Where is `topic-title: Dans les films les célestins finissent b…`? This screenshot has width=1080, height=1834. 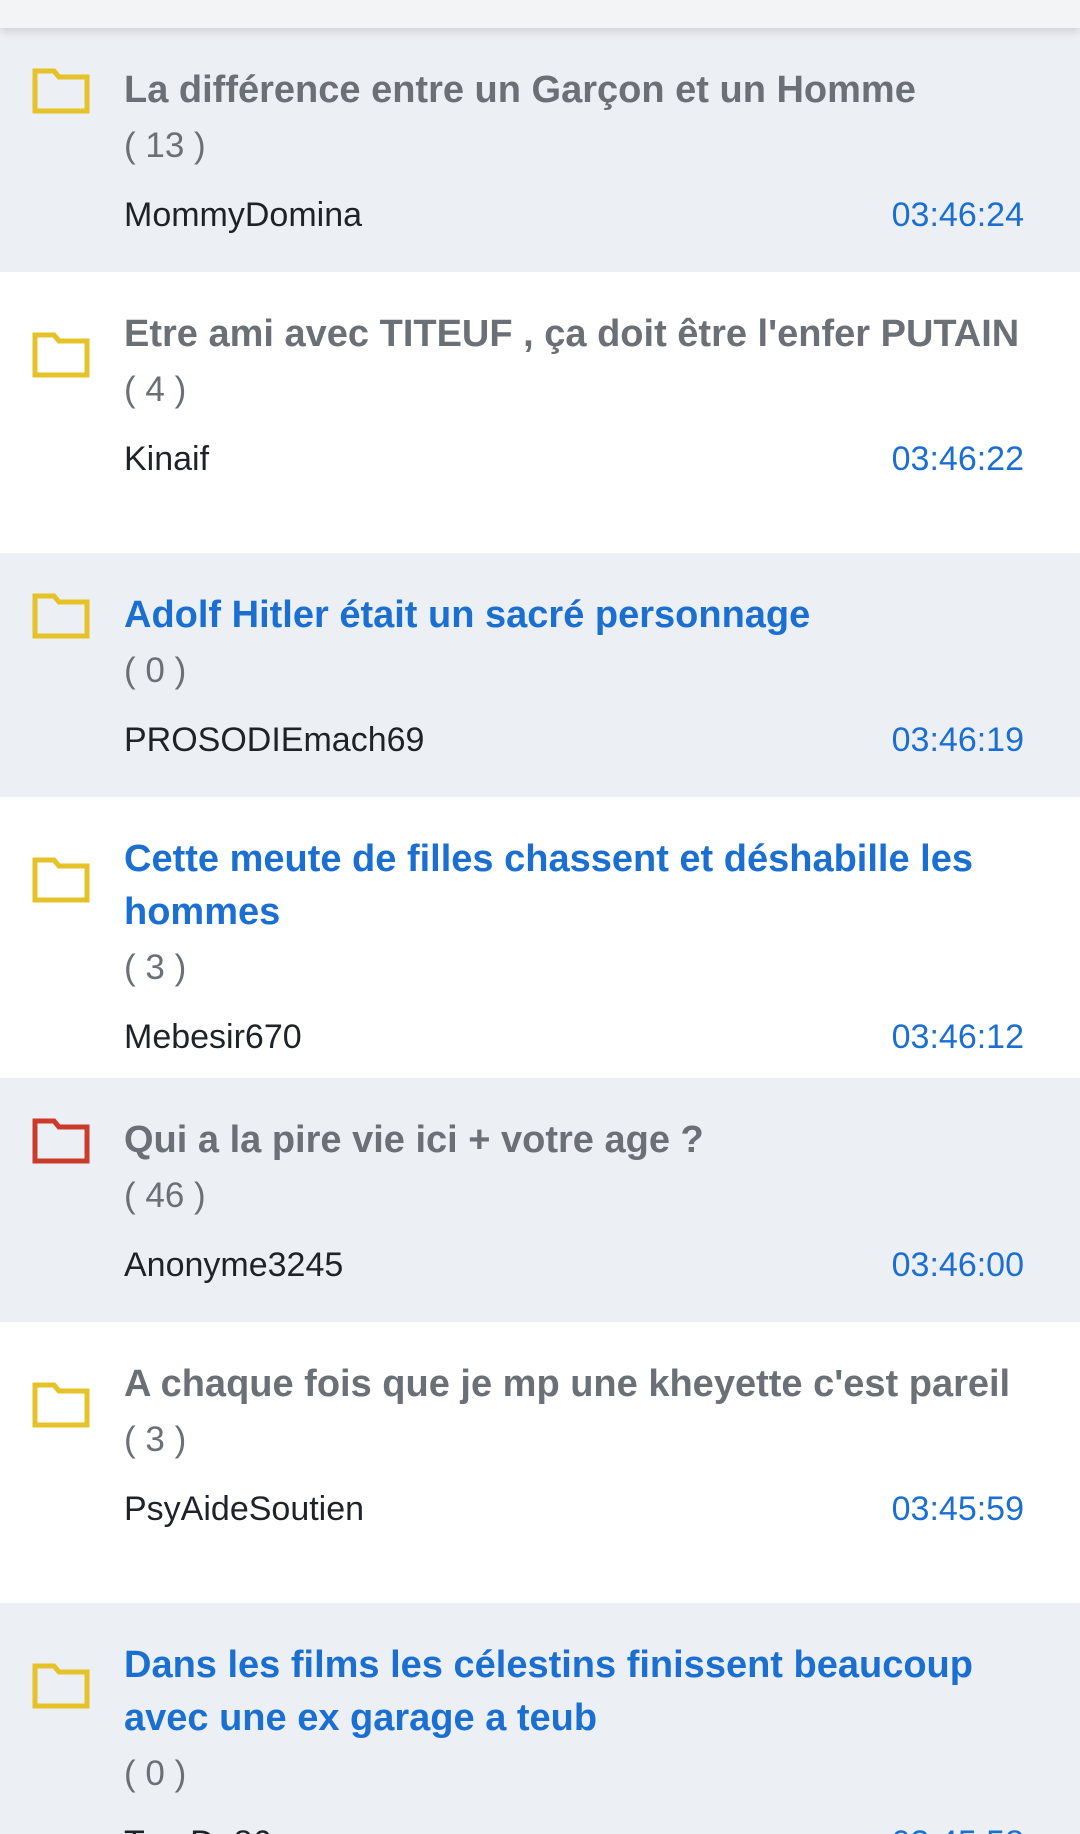 topic-title: Dans les films les célestins finissent b… is located at coordinates (574, 1692).